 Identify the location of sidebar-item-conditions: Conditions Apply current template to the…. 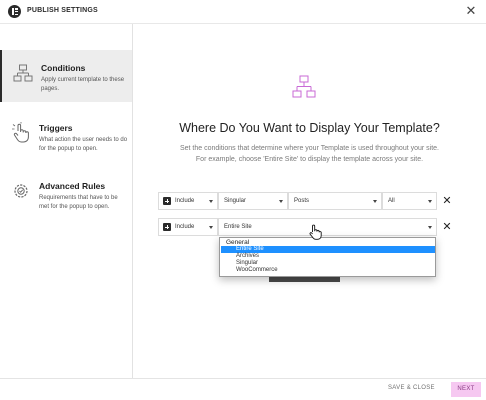
(66, 76).